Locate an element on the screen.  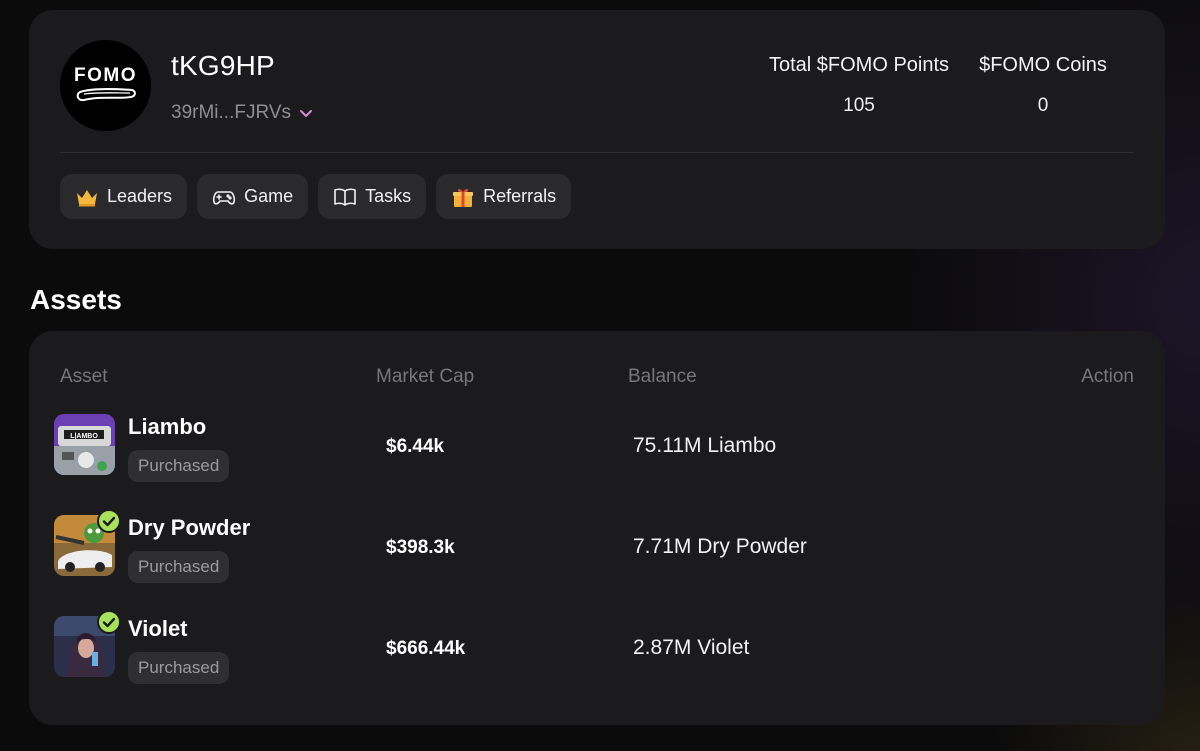
header-market-cap: Market Cap is located at coordinates (425, 376).